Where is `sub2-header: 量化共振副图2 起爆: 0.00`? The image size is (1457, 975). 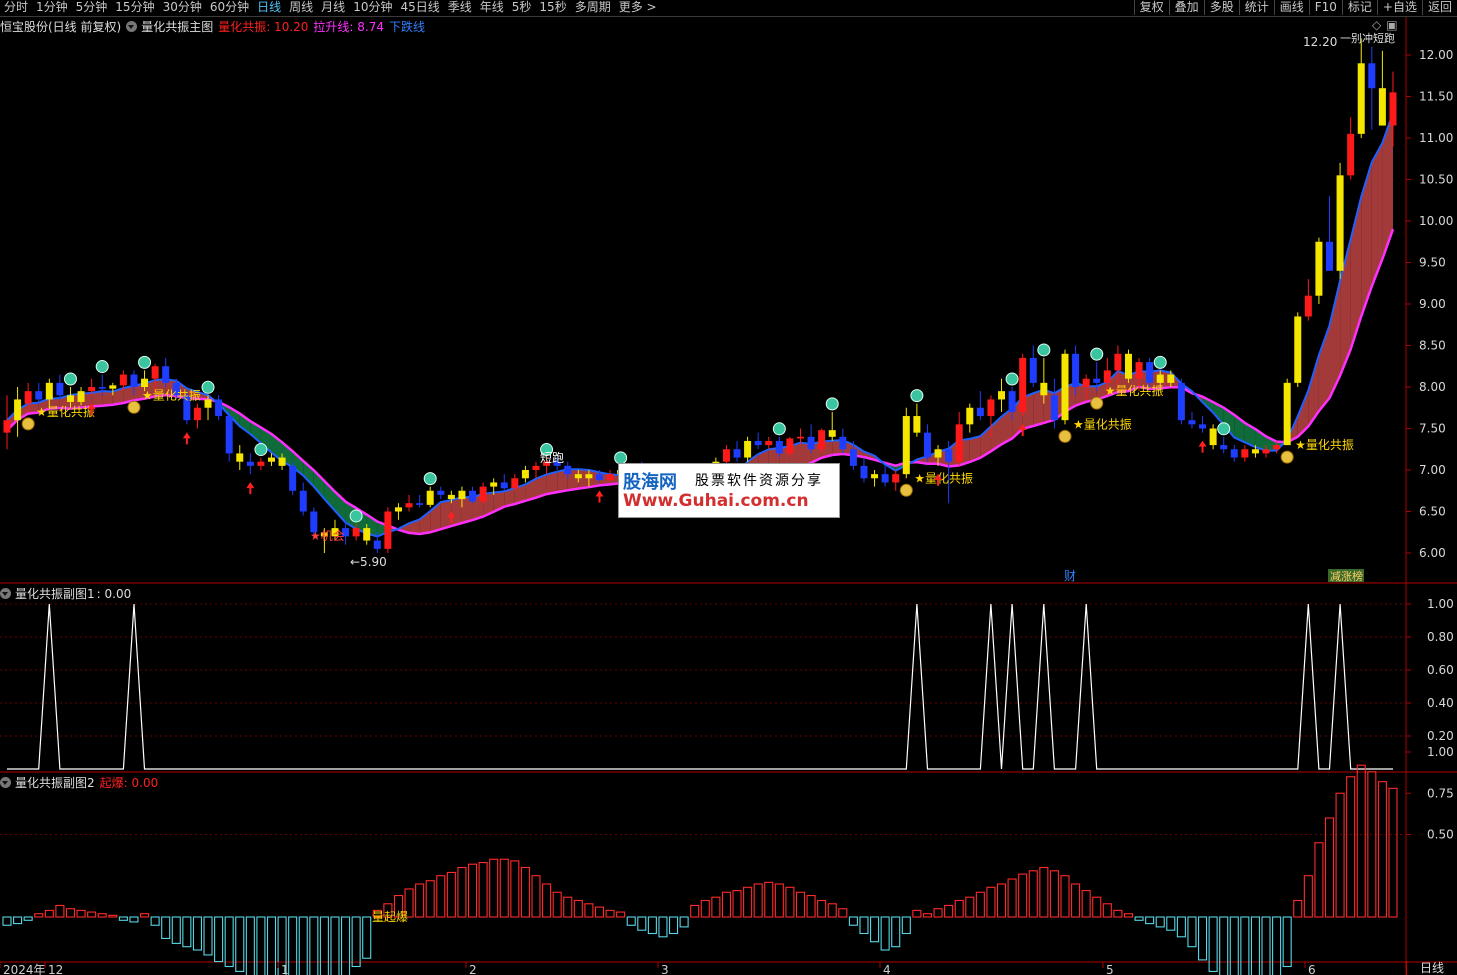
sub2-header: 量化共振副图2 起爆: 0.00 is located at coordinates (81, 782).